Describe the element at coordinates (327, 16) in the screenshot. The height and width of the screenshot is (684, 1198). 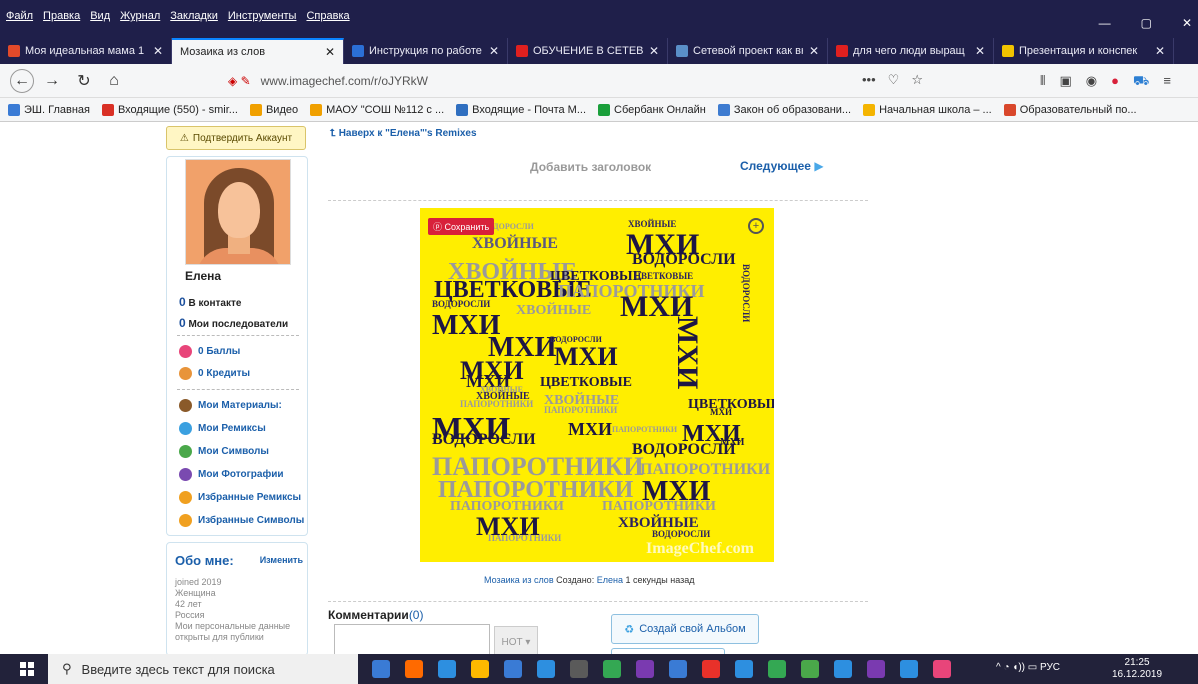
I see `menu-help: Справка` at that location.